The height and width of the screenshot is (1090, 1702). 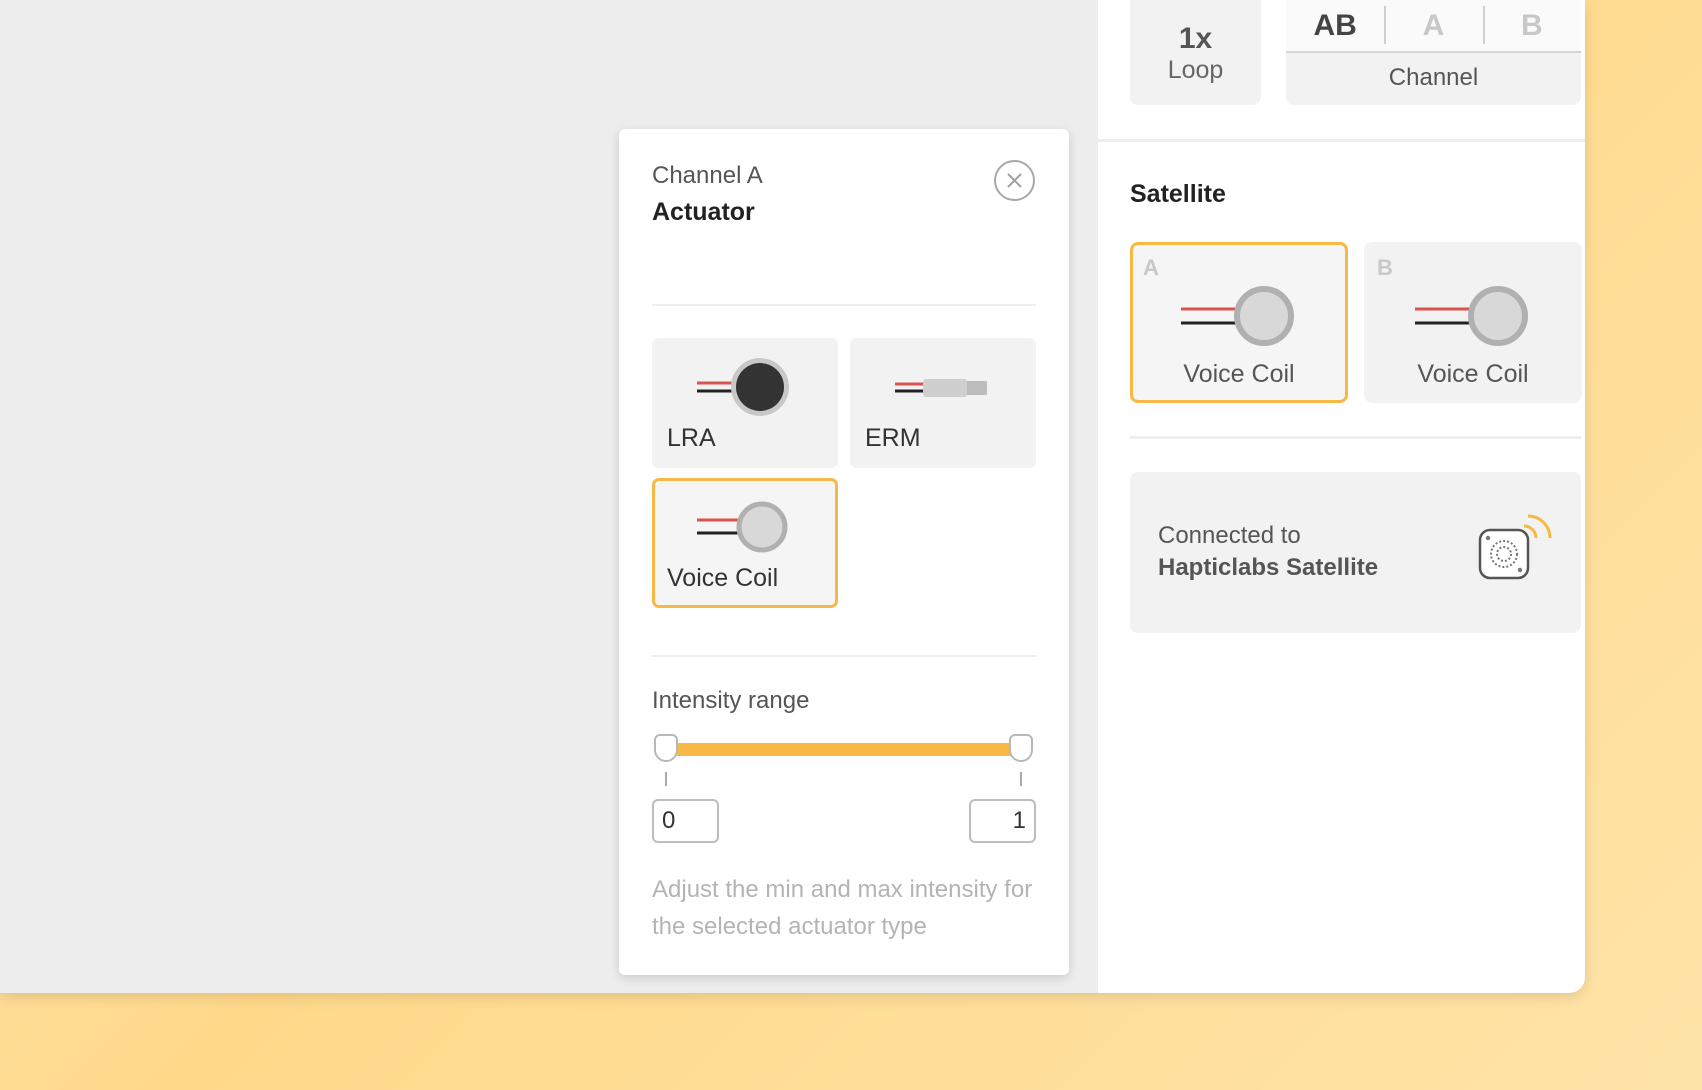 What do you see at coordinates (1433, 77) in the screenshot?
I see `channel-label: Channel` at bounding box center [1433, 77].